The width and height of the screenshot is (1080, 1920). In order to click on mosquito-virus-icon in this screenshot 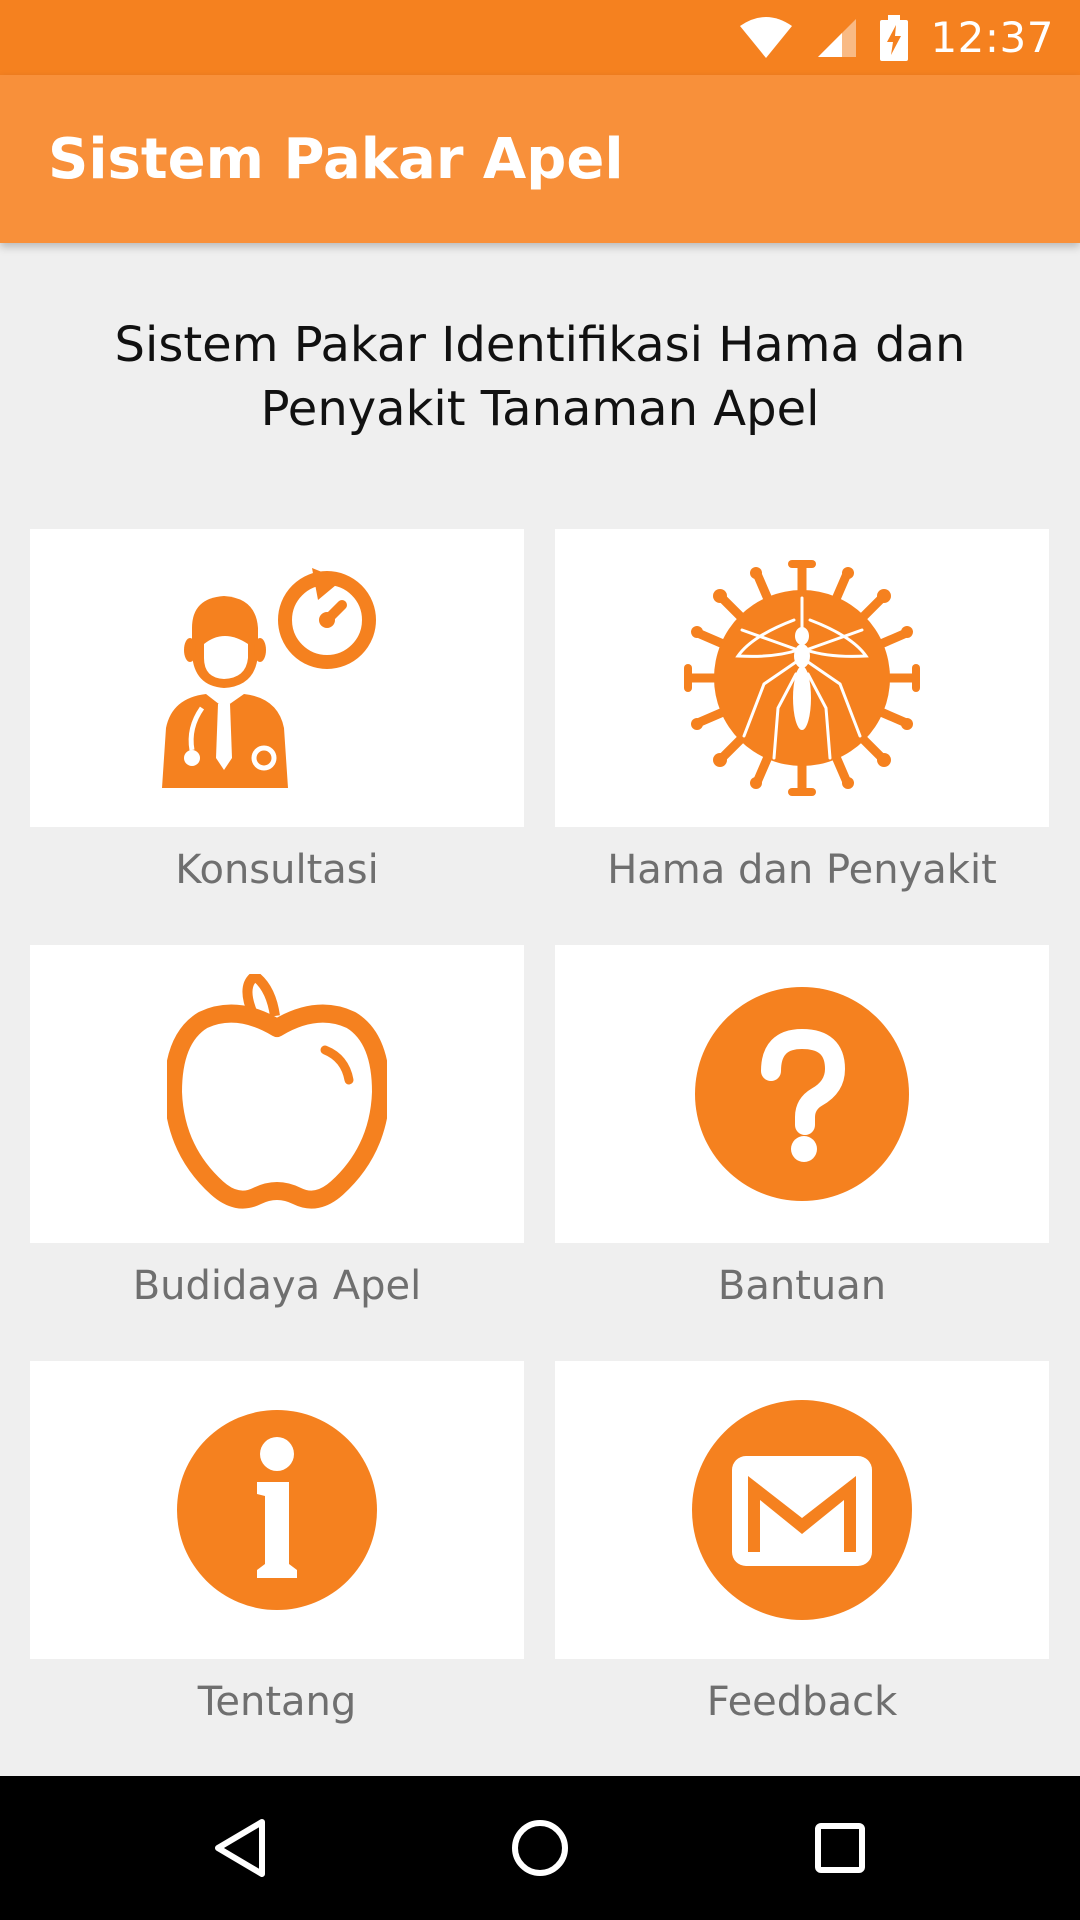, I will do `click(802, 678)`.